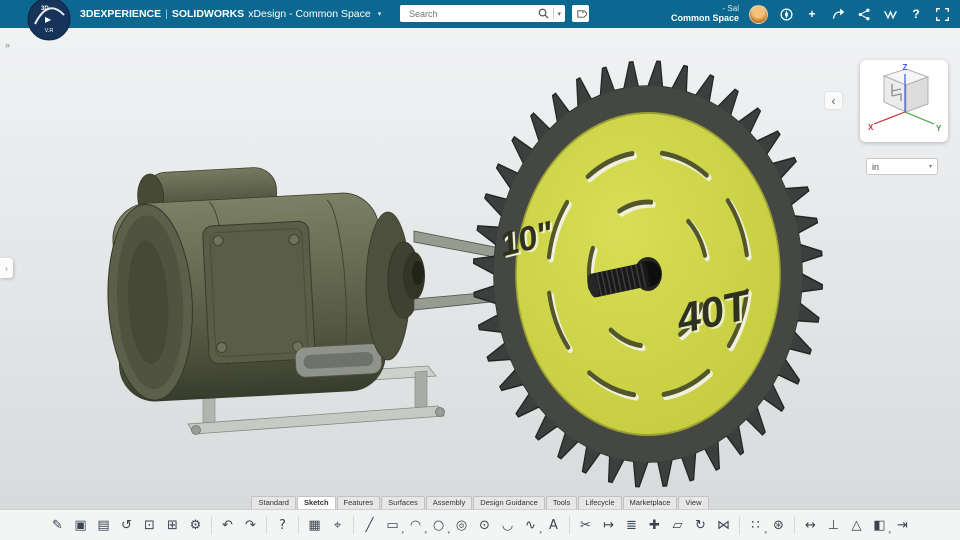 The height and width of the screenshot is (540, 960). I want to click on text-icon: A, so click(553, 525).